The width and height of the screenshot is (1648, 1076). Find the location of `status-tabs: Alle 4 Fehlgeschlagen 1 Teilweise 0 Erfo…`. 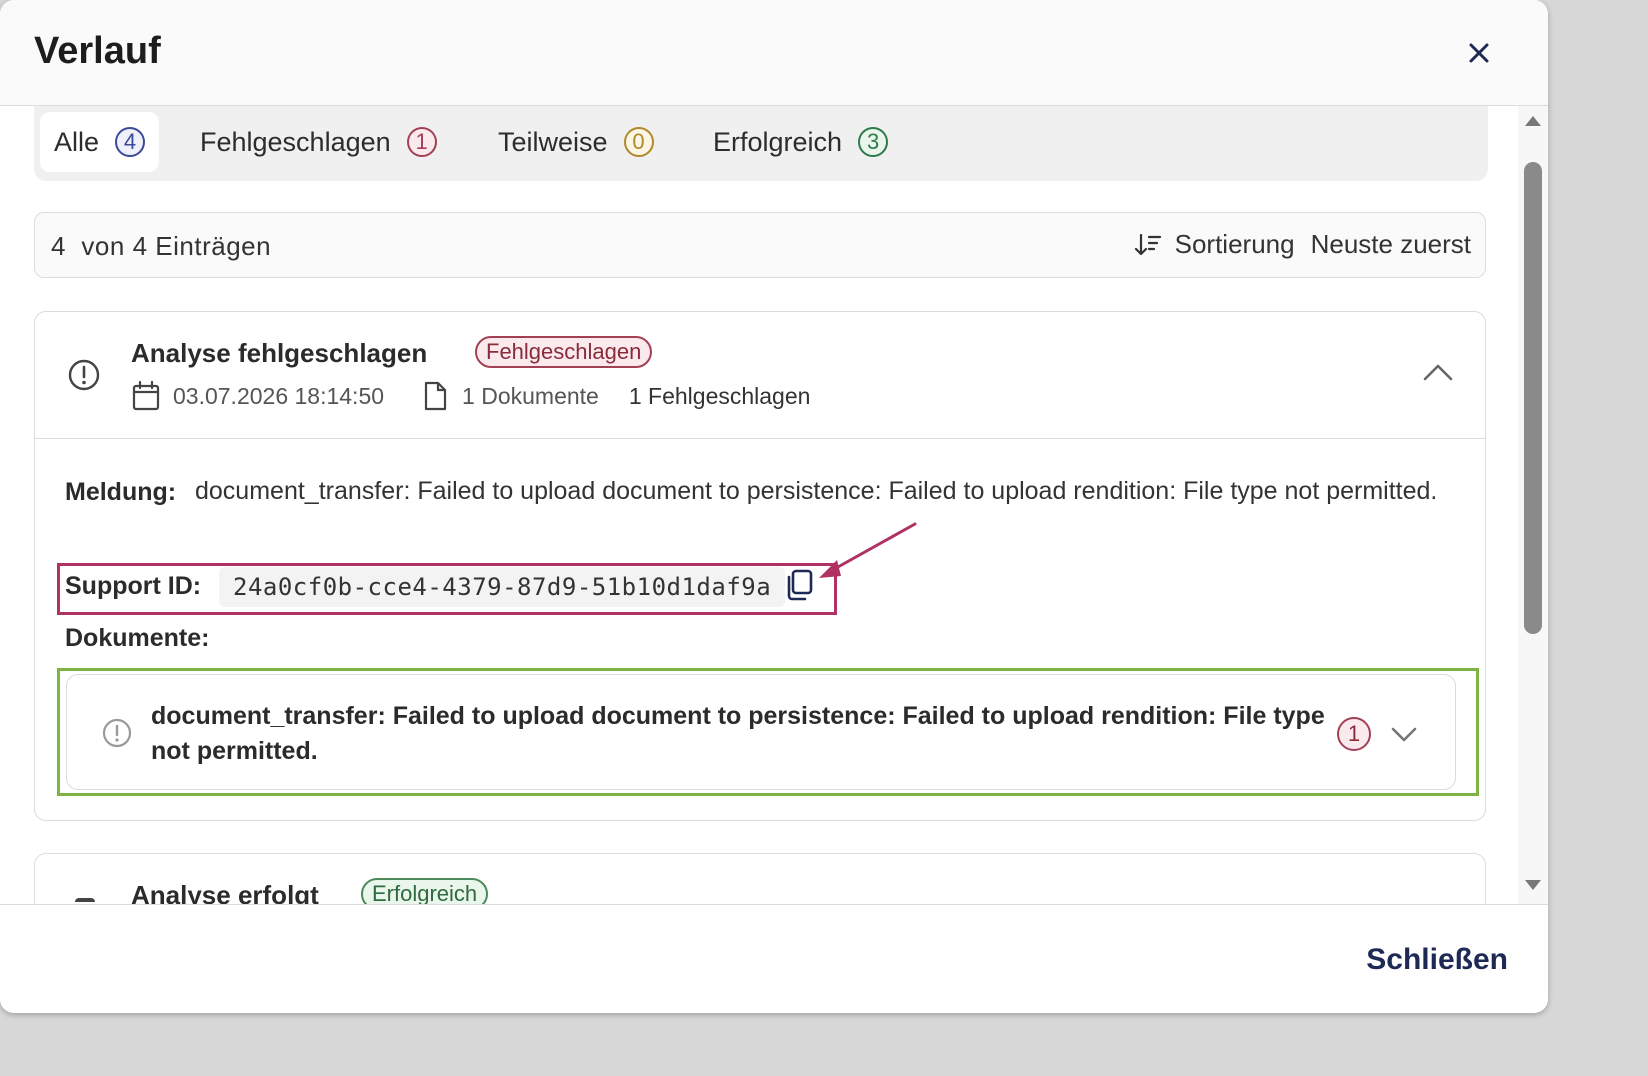

status-tabs: Alle 4 Fehlgeschlagen 1 Teilweise 0 Erfo… is located at coordinates (761, 143).